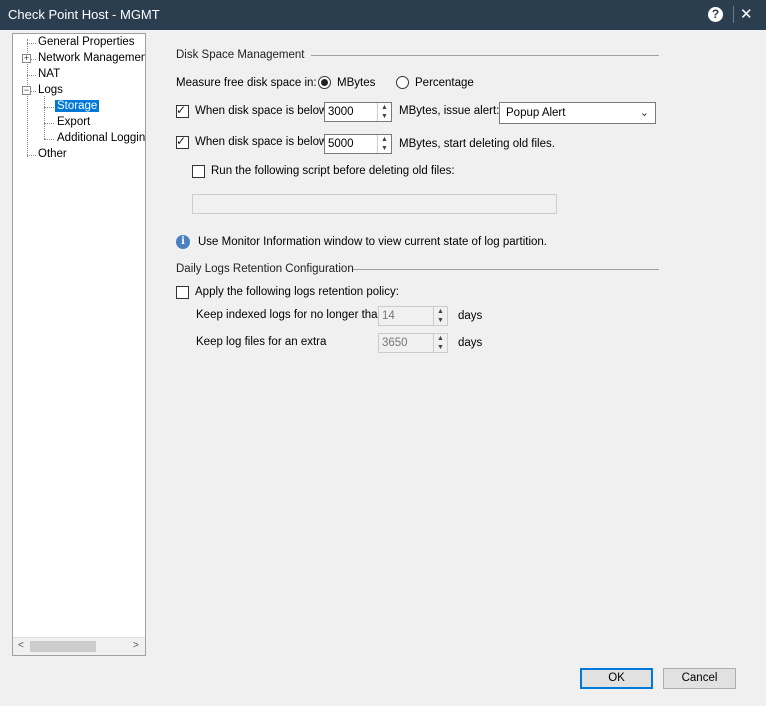 The image size is (766, 706). Describe the element at coordinates (86, 42) in the screenshot. I see `tree-item-general-properties: General Properties` at that location.